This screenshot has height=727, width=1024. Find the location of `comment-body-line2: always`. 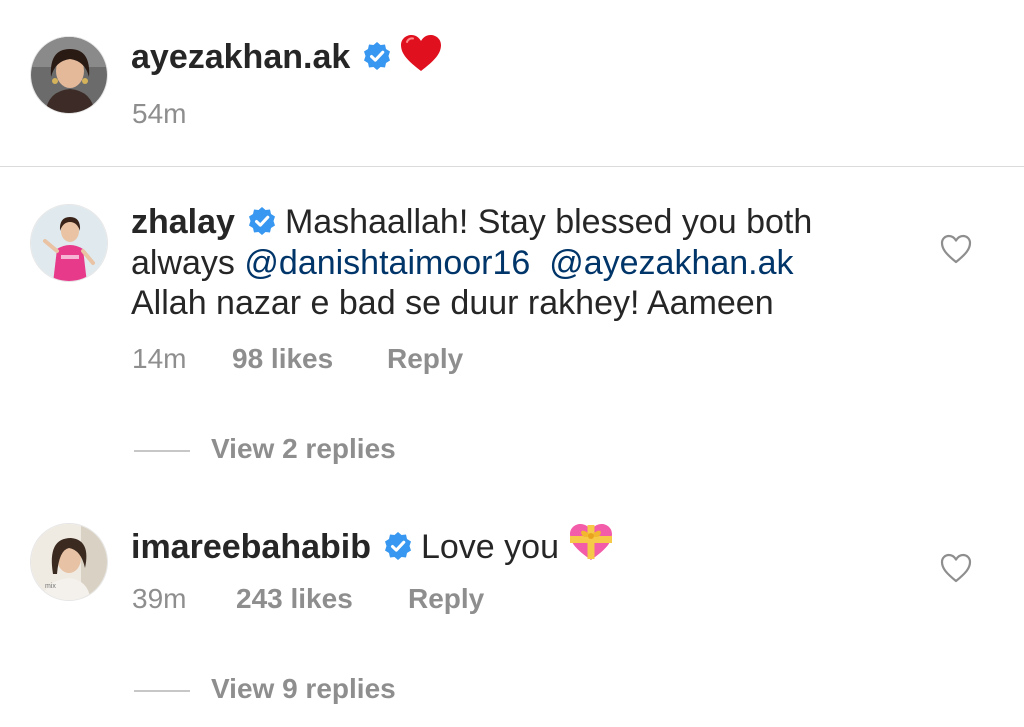

comment-body-line2: always is located at coordinates (183, 263).